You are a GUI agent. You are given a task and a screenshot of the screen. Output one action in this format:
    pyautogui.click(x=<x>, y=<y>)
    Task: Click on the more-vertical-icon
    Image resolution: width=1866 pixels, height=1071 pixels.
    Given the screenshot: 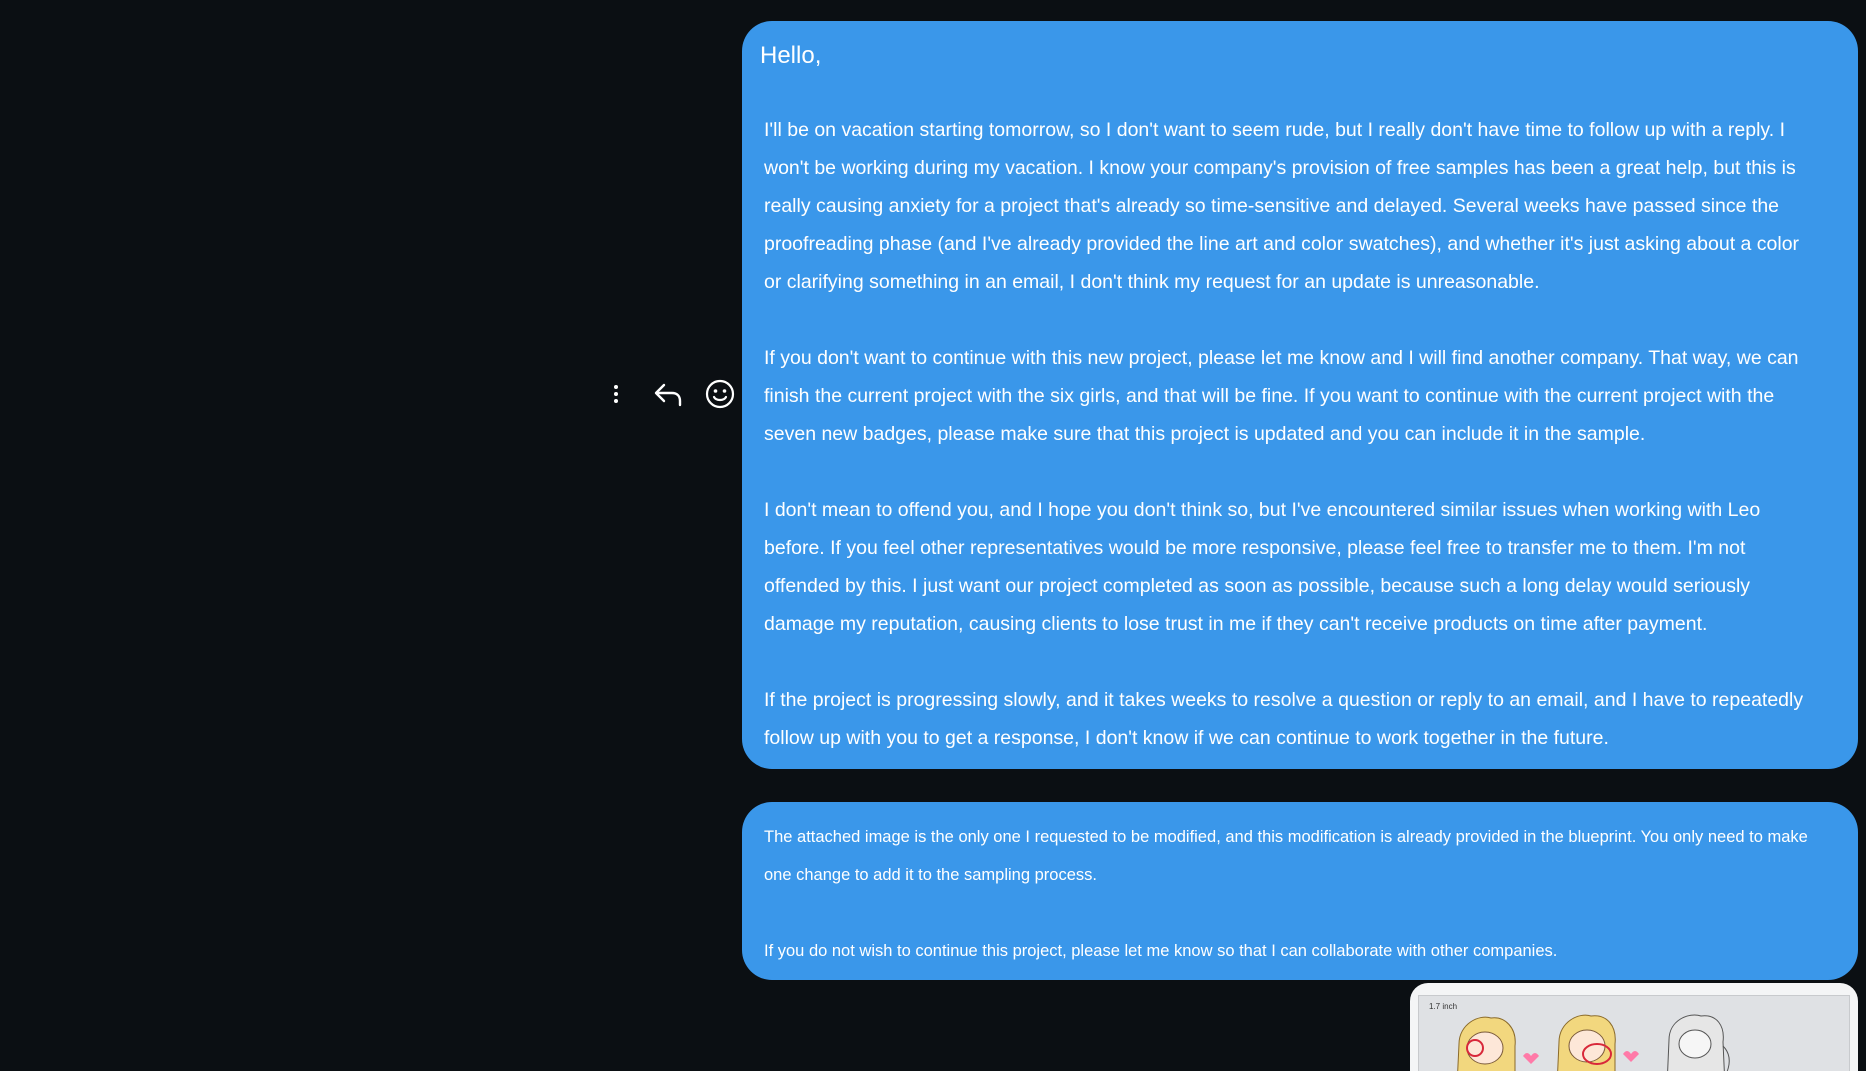 What is the action you would take?
    pyautogui.click(x=616, y=394)
    